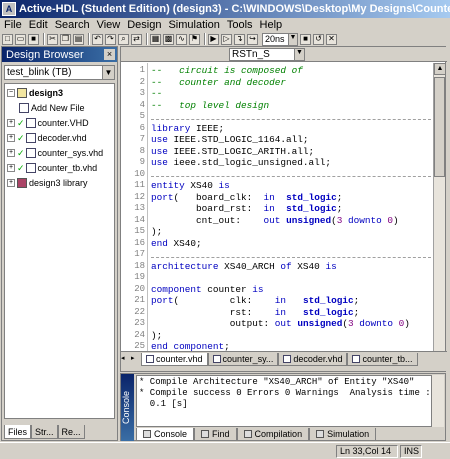 The image size is (450, 459). Describe the element at coordinates (239, 39) in the screenshot. I see `step-icon: ↴` at that location.